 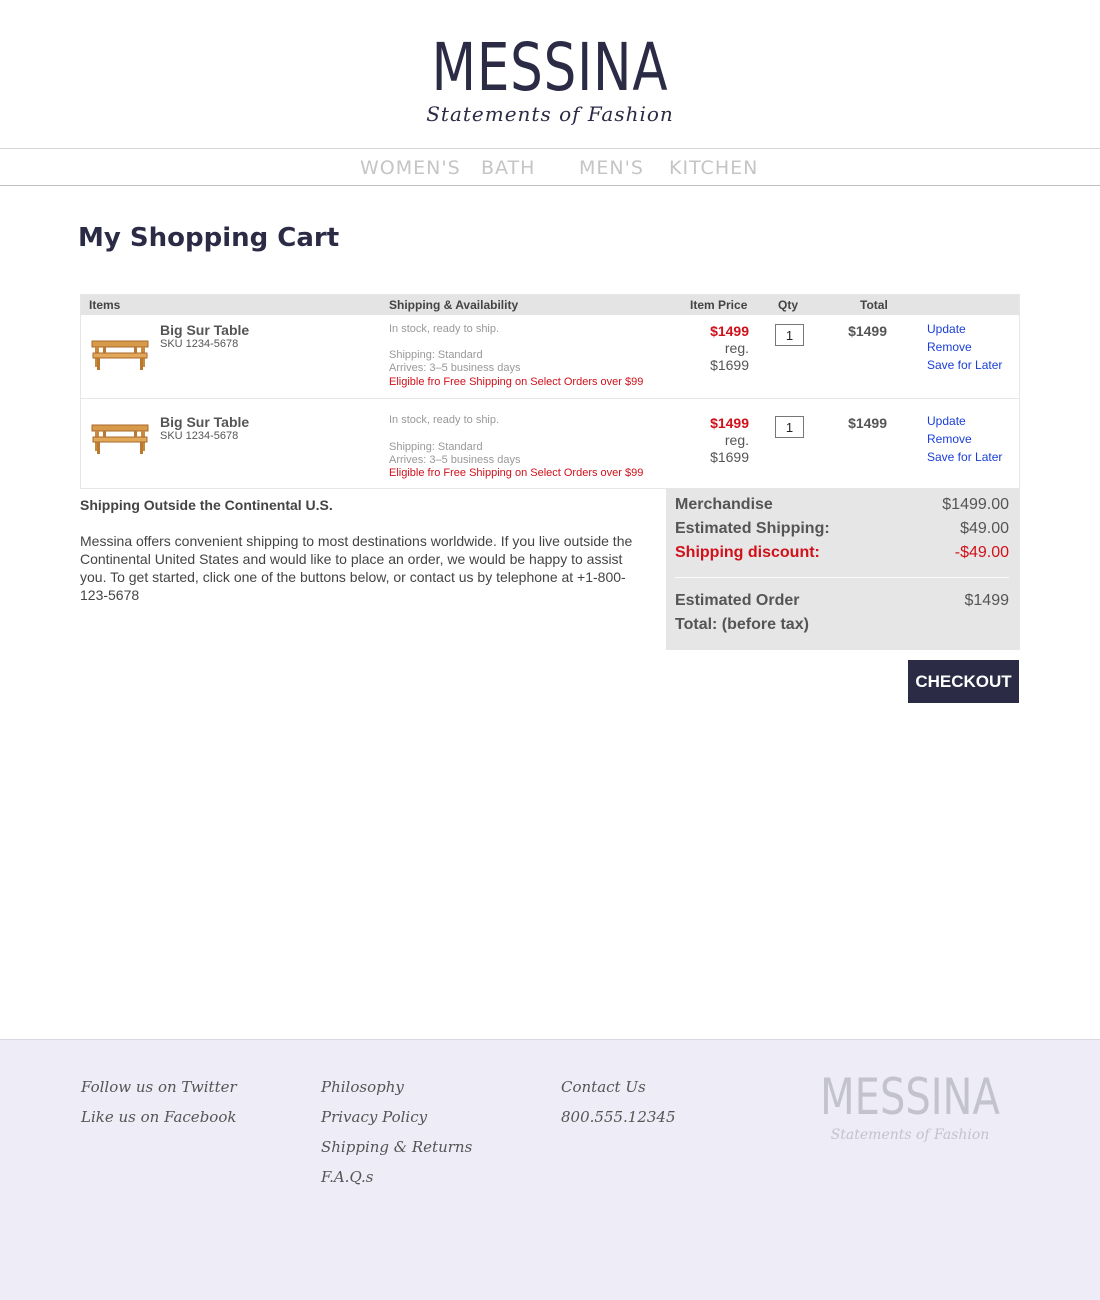 What do you see at coordinates (159, 1087) in the screenshot?
I see `twitter-link: Follow us on Twitter` at bounding box center [159, 1087].